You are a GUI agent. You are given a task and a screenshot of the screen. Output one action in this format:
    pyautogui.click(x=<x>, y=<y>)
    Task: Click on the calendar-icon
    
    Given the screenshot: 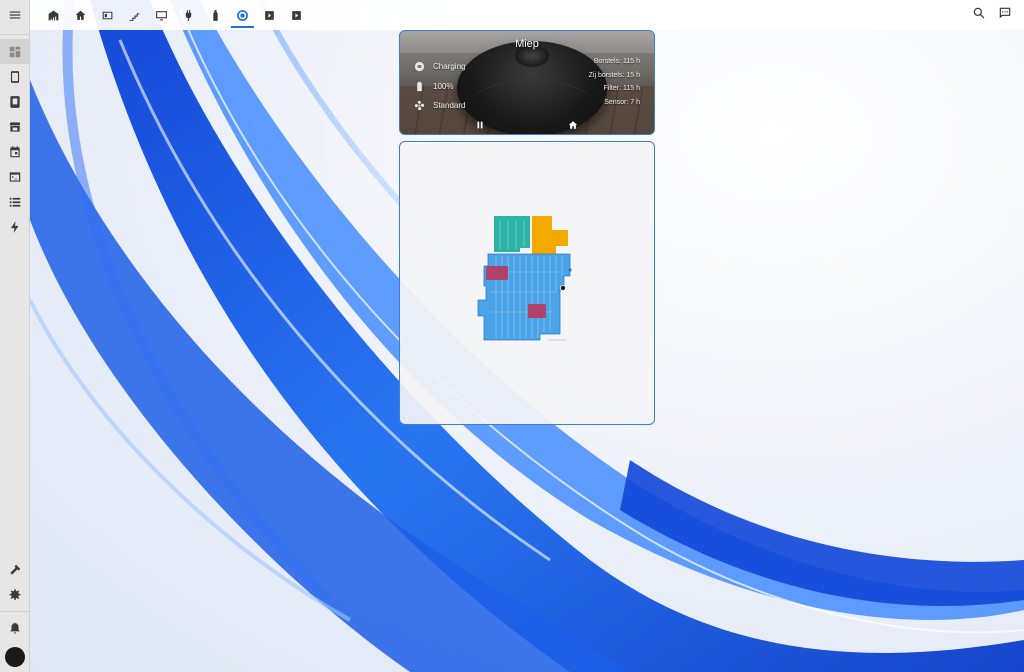 What is the action you would take?
    pyautogui.click(x=14, y=151)
    